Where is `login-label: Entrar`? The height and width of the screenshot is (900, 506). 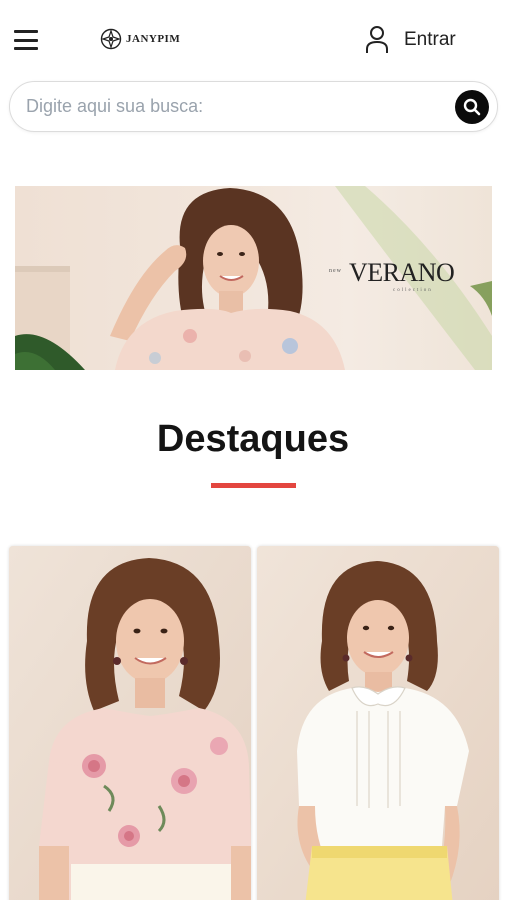 login-label: Entrar is located at coordinates (430, 39).